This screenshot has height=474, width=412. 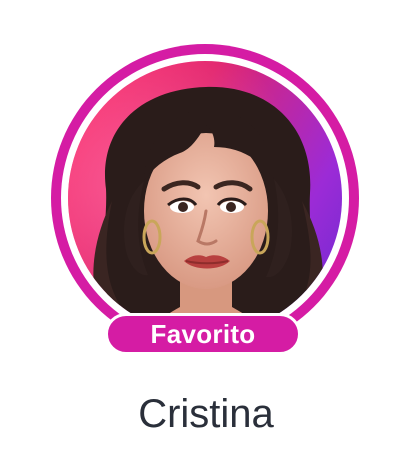 I want to click on profile-name: Cristina, so click(x=206, y=414).